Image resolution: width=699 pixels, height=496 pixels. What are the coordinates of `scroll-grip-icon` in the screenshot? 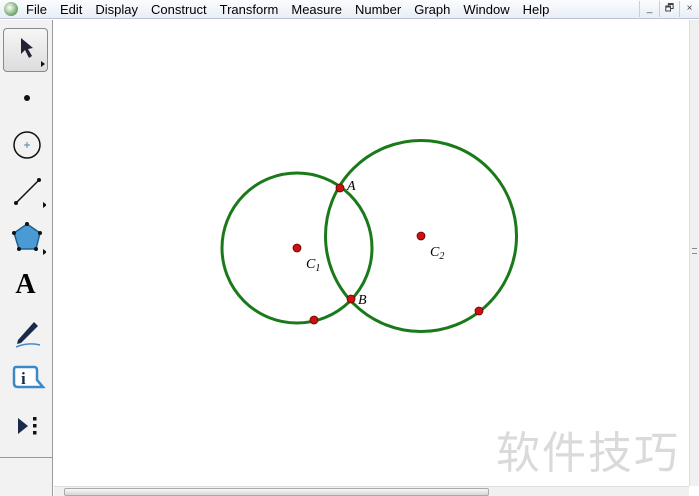 It's located at (694, 251).